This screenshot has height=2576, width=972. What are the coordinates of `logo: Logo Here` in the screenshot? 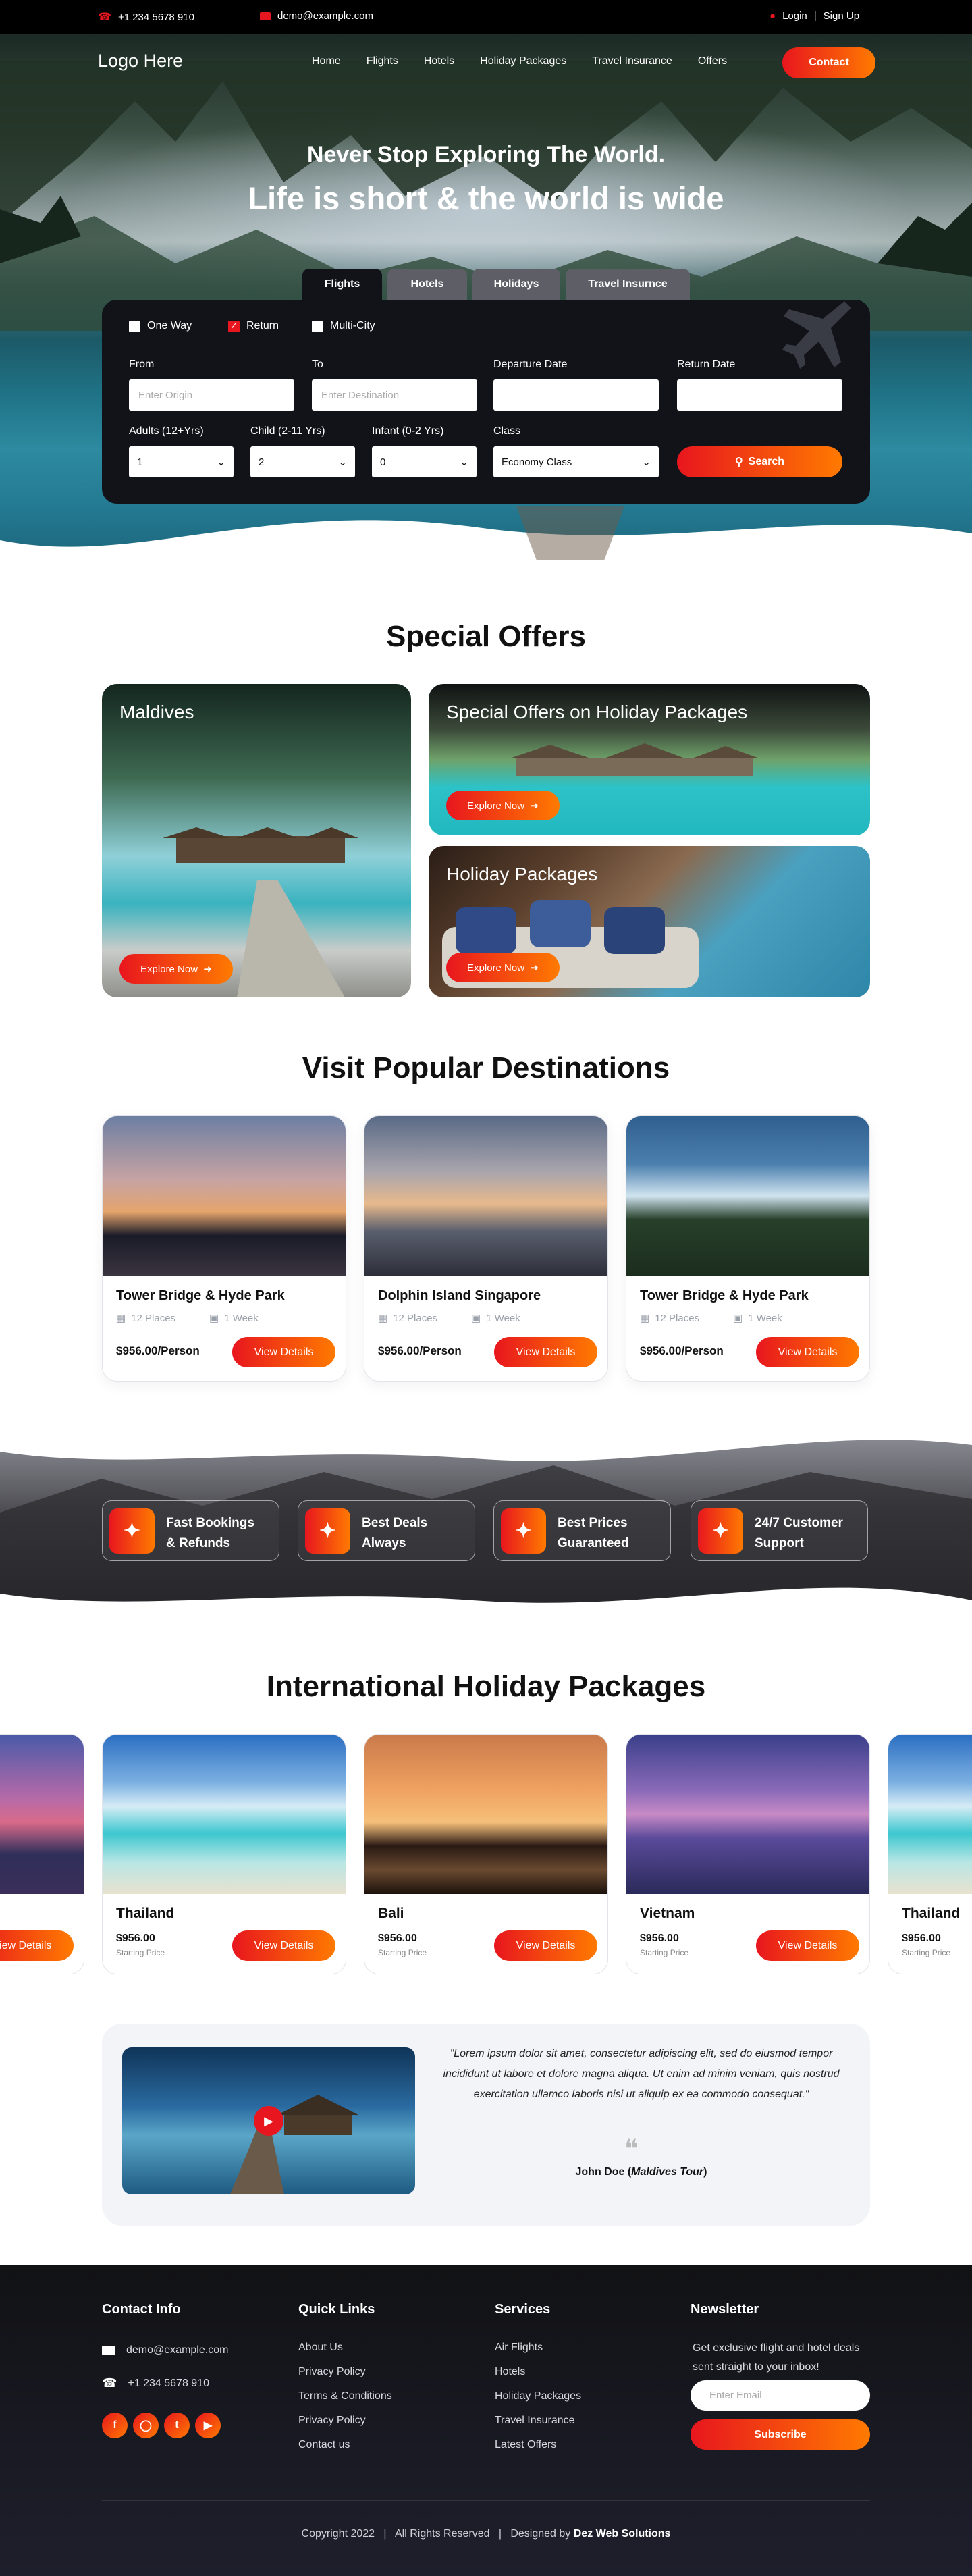 It's located at (140, 62).